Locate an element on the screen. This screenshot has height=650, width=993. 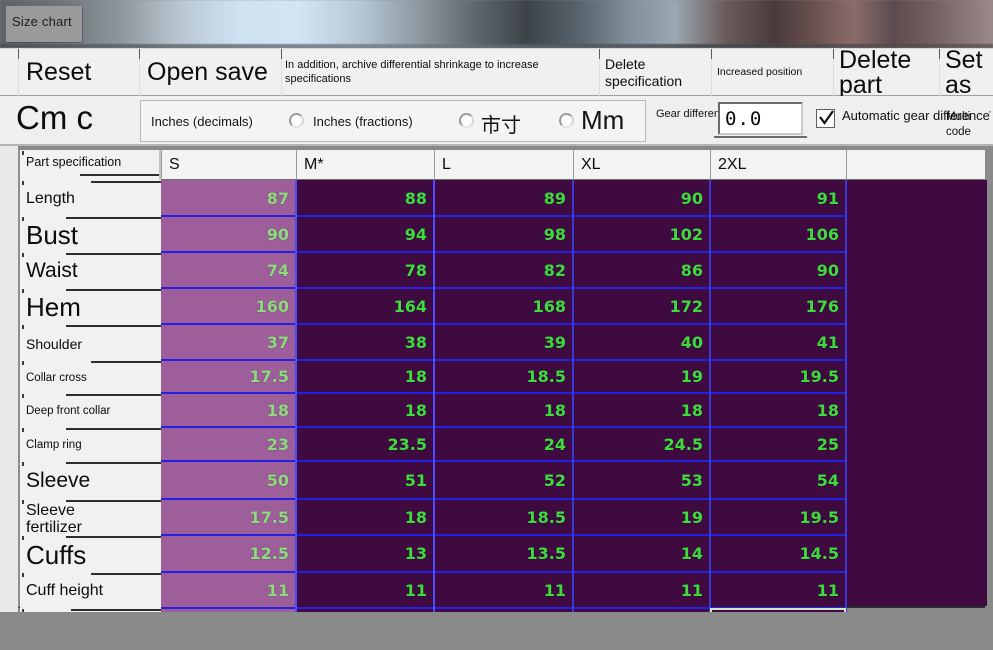
grid-cell: 14.5 is located at coordinates (778, 553).